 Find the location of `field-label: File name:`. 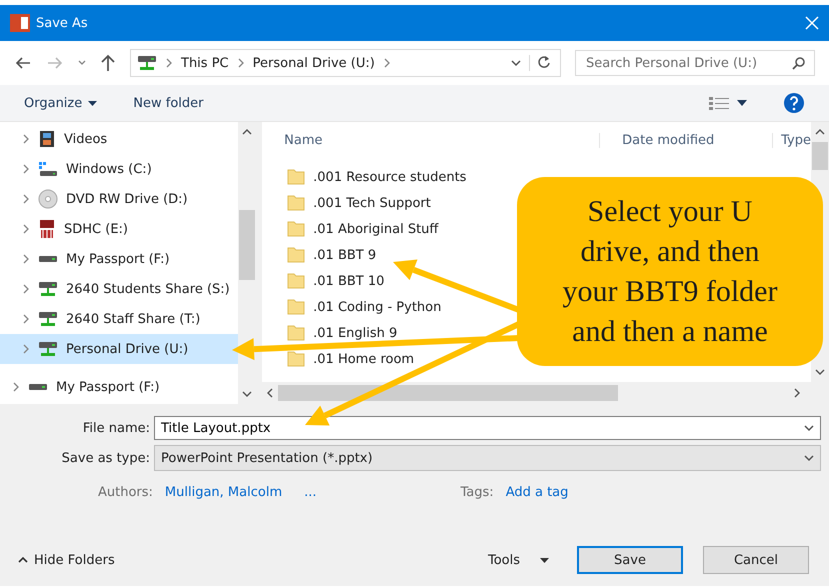

field-label: File name: is located at coordinates (116, 428).